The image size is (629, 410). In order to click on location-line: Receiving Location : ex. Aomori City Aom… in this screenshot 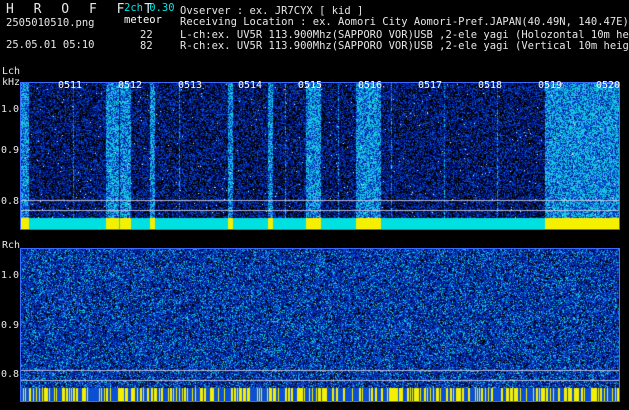, I will do `click(404, 22)`.